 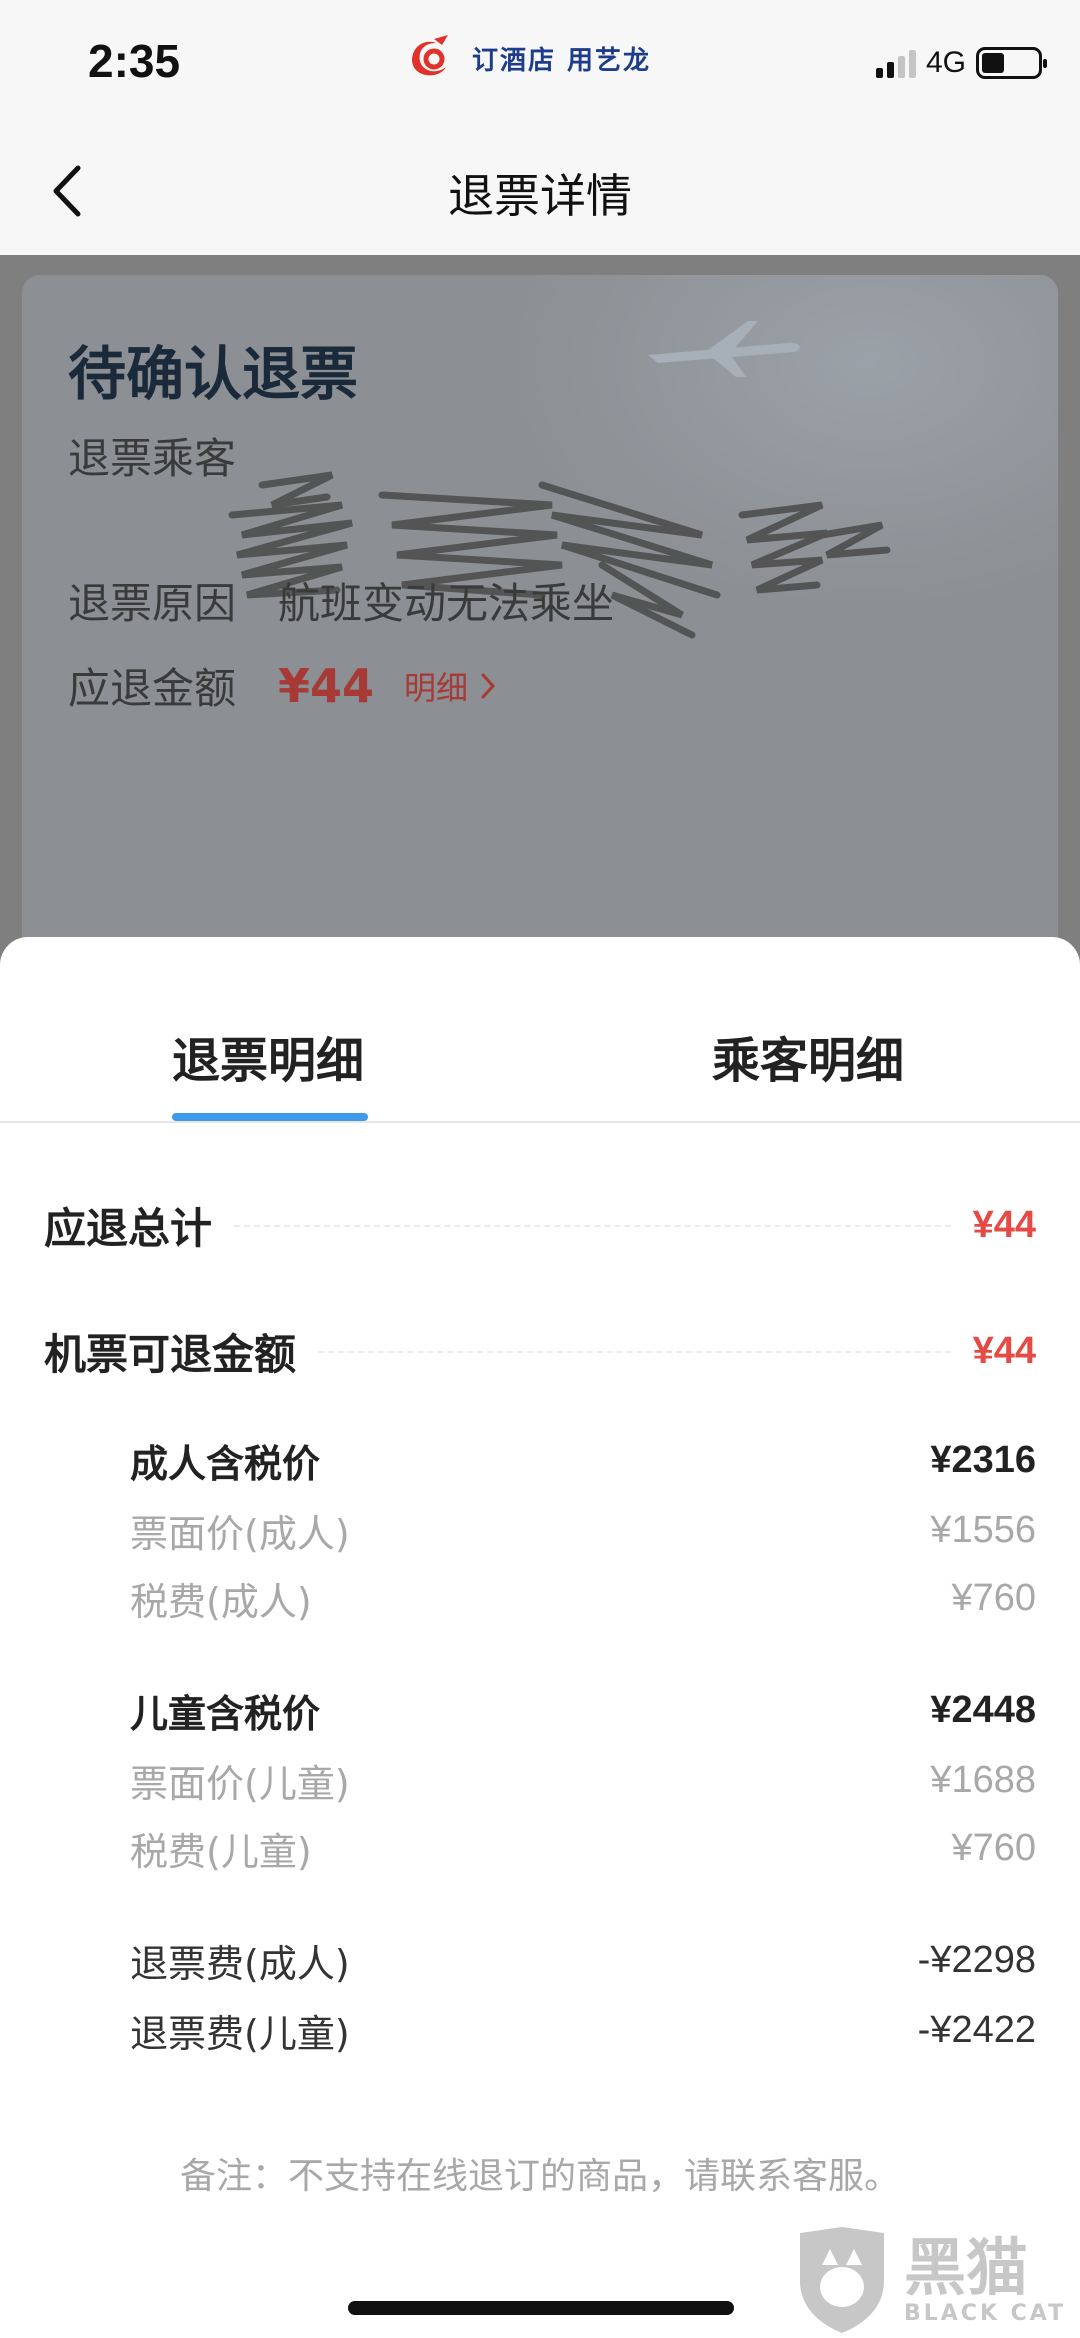 What do you see at coordinates (268, 1056) in the screenshot?
I see `tab-refund-detail: 退票明细` at bounding box center [268, 1056].